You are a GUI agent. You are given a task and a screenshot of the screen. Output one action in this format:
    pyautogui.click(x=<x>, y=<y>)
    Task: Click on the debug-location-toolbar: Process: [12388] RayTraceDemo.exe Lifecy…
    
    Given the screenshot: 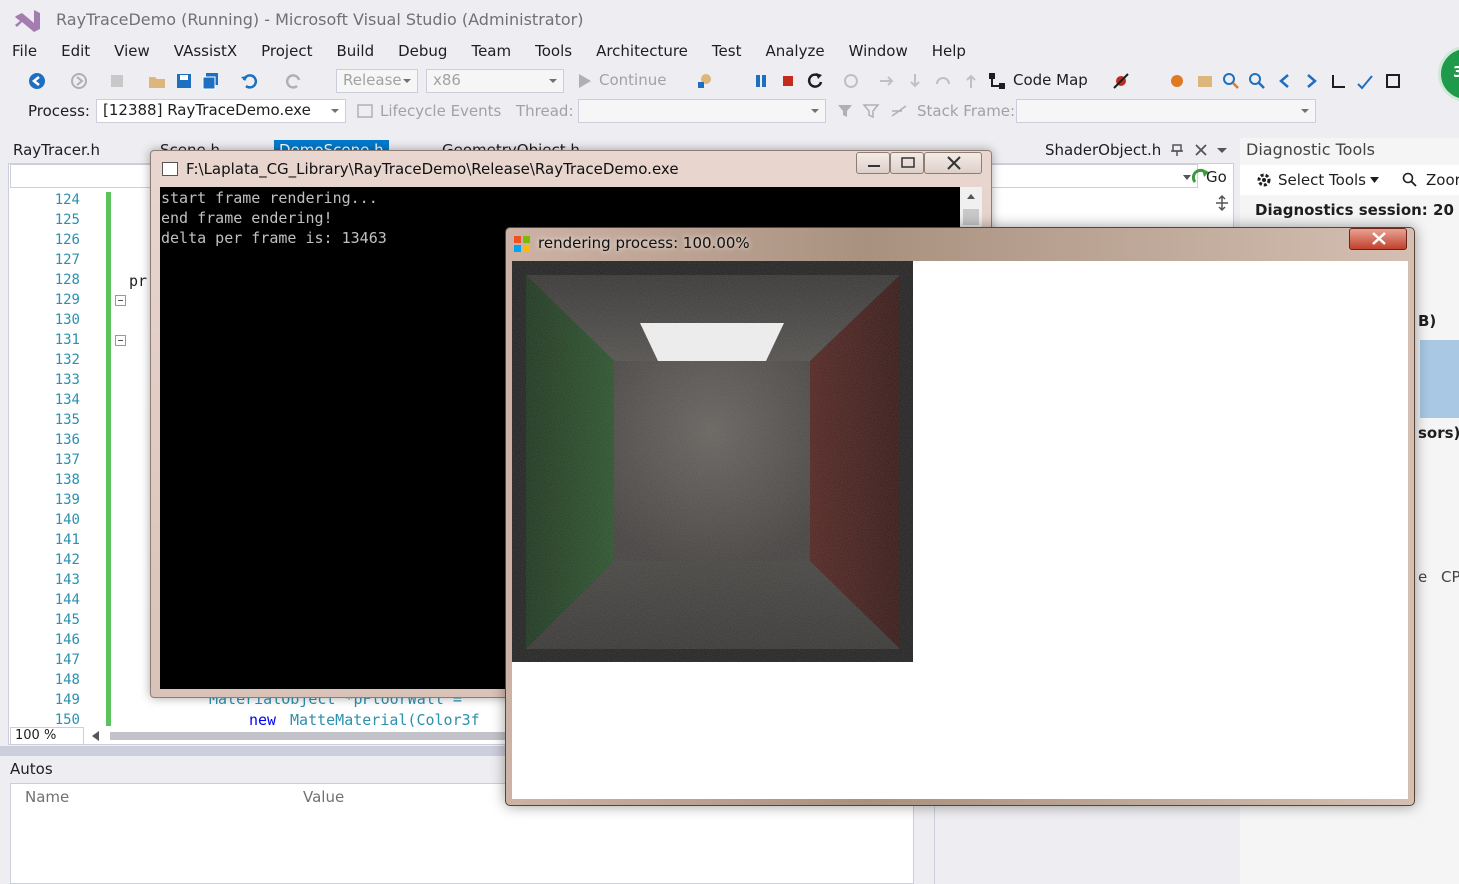 What is the action you would take?
    pyautogui.click(x=729, y=111)
    